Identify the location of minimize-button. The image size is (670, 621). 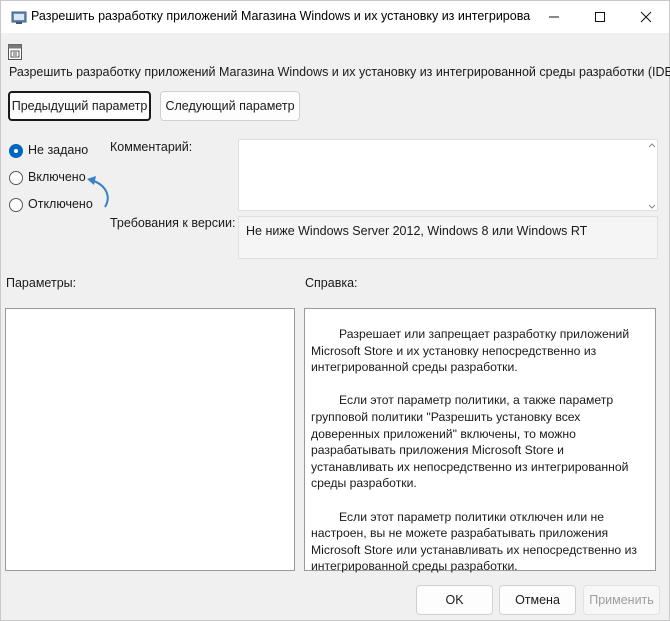
(554, 17).